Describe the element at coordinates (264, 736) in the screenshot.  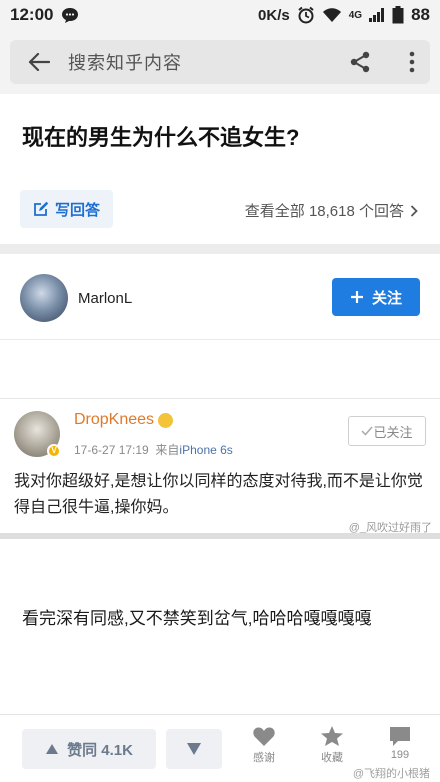
I see `heart-icon` at that location.